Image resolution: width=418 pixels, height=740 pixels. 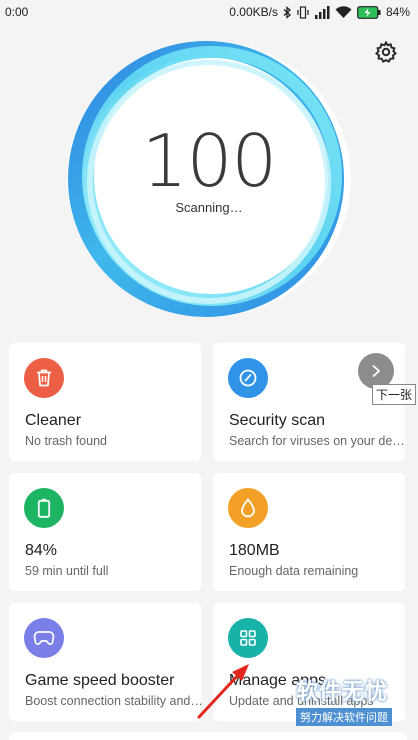 What do you see at coordinates (294, 571) in the screenshot?
I see `card-subtitle: Enough data remaining` at bounding box center [294, 571].